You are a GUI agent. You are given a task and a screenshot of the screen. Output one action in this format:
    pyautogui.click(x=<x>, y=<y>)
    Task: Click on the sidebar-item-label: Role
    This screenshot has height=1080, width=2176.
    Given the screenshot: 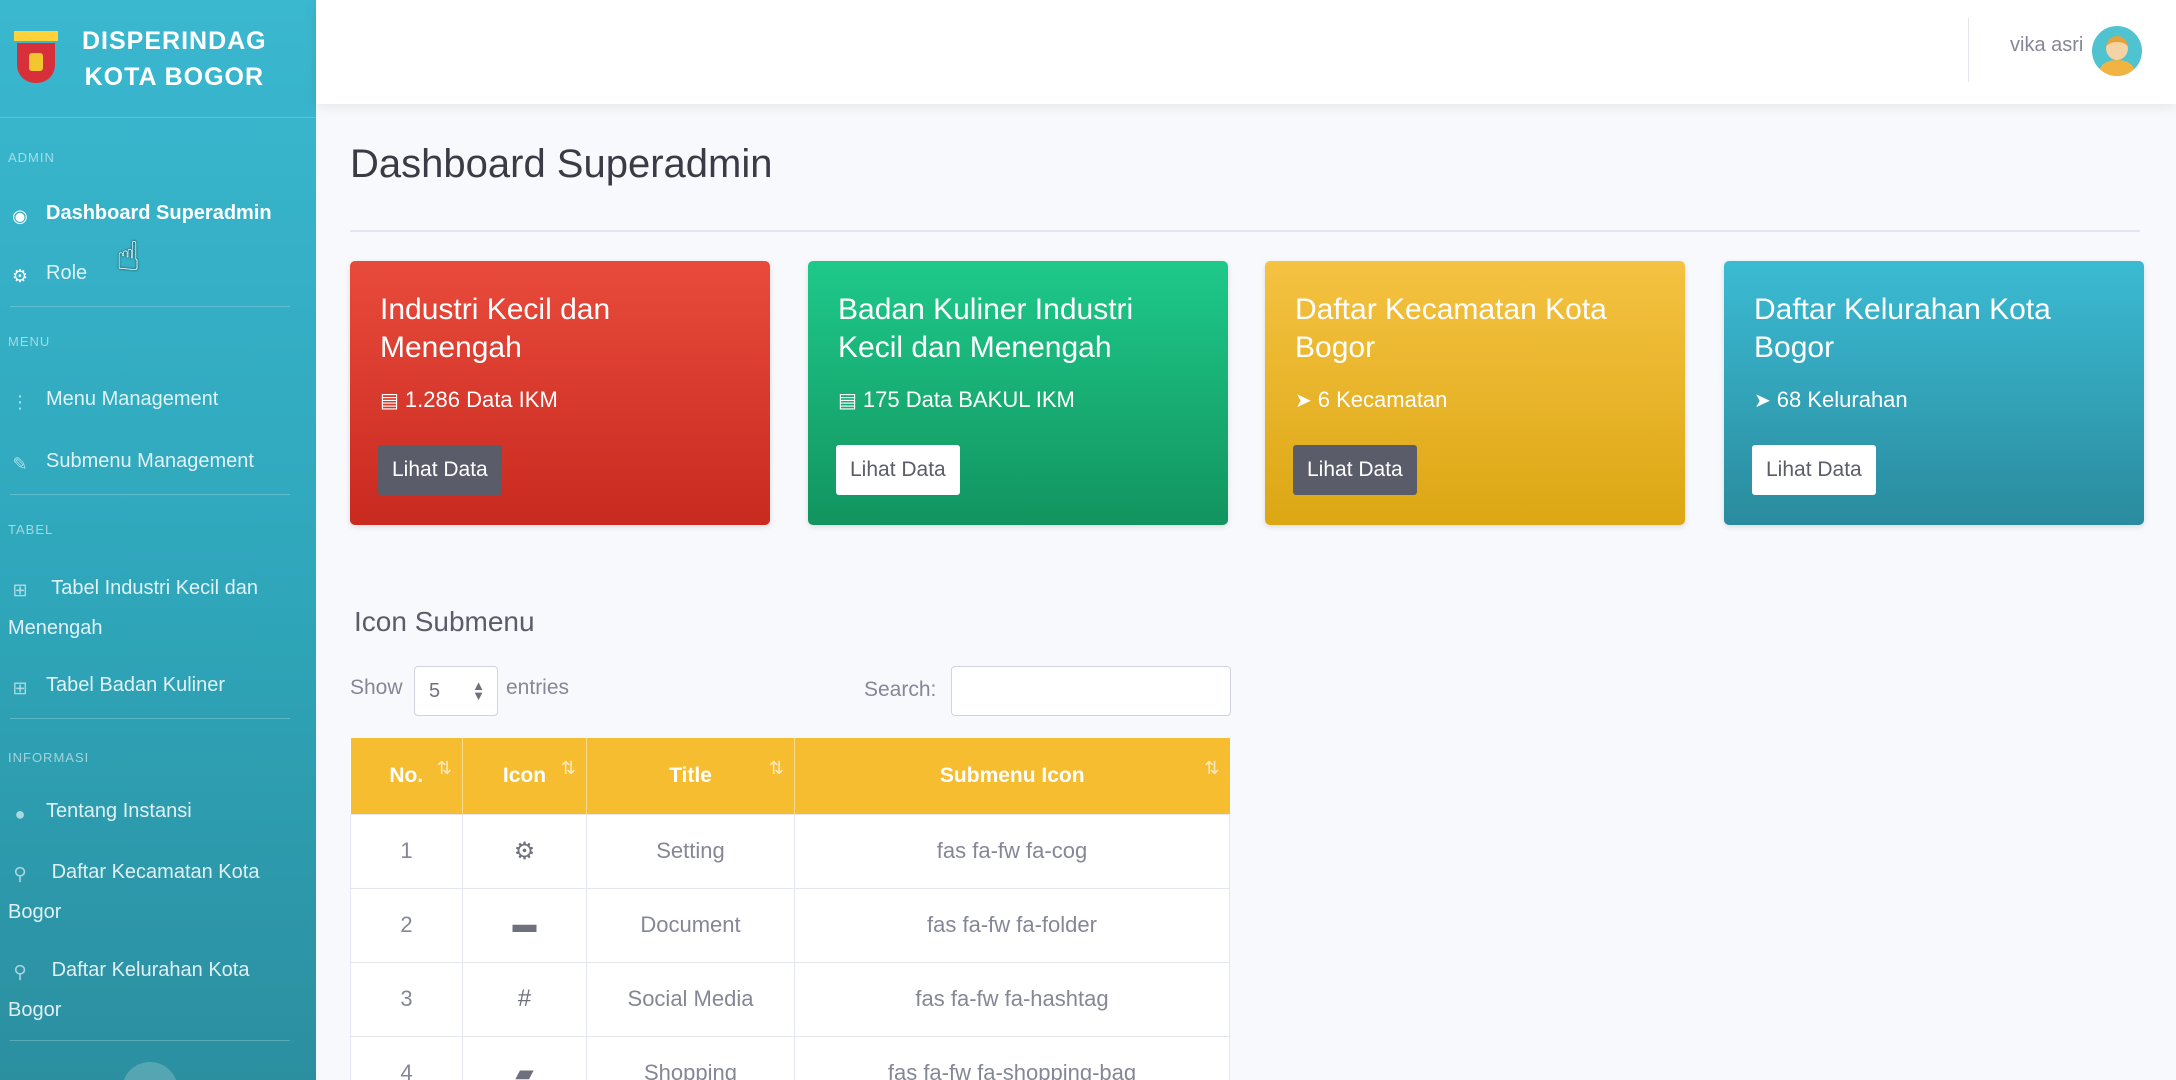 What is the action you would take?
    pyautogui.click(x=67, y=273)
    